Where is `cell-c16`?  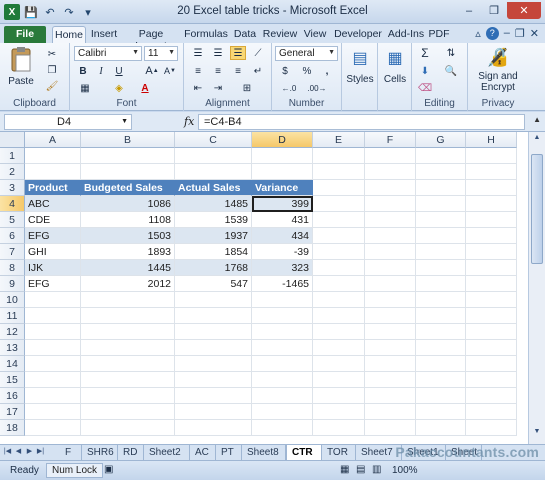 cell-c16 is located at coordinates (213, 396).